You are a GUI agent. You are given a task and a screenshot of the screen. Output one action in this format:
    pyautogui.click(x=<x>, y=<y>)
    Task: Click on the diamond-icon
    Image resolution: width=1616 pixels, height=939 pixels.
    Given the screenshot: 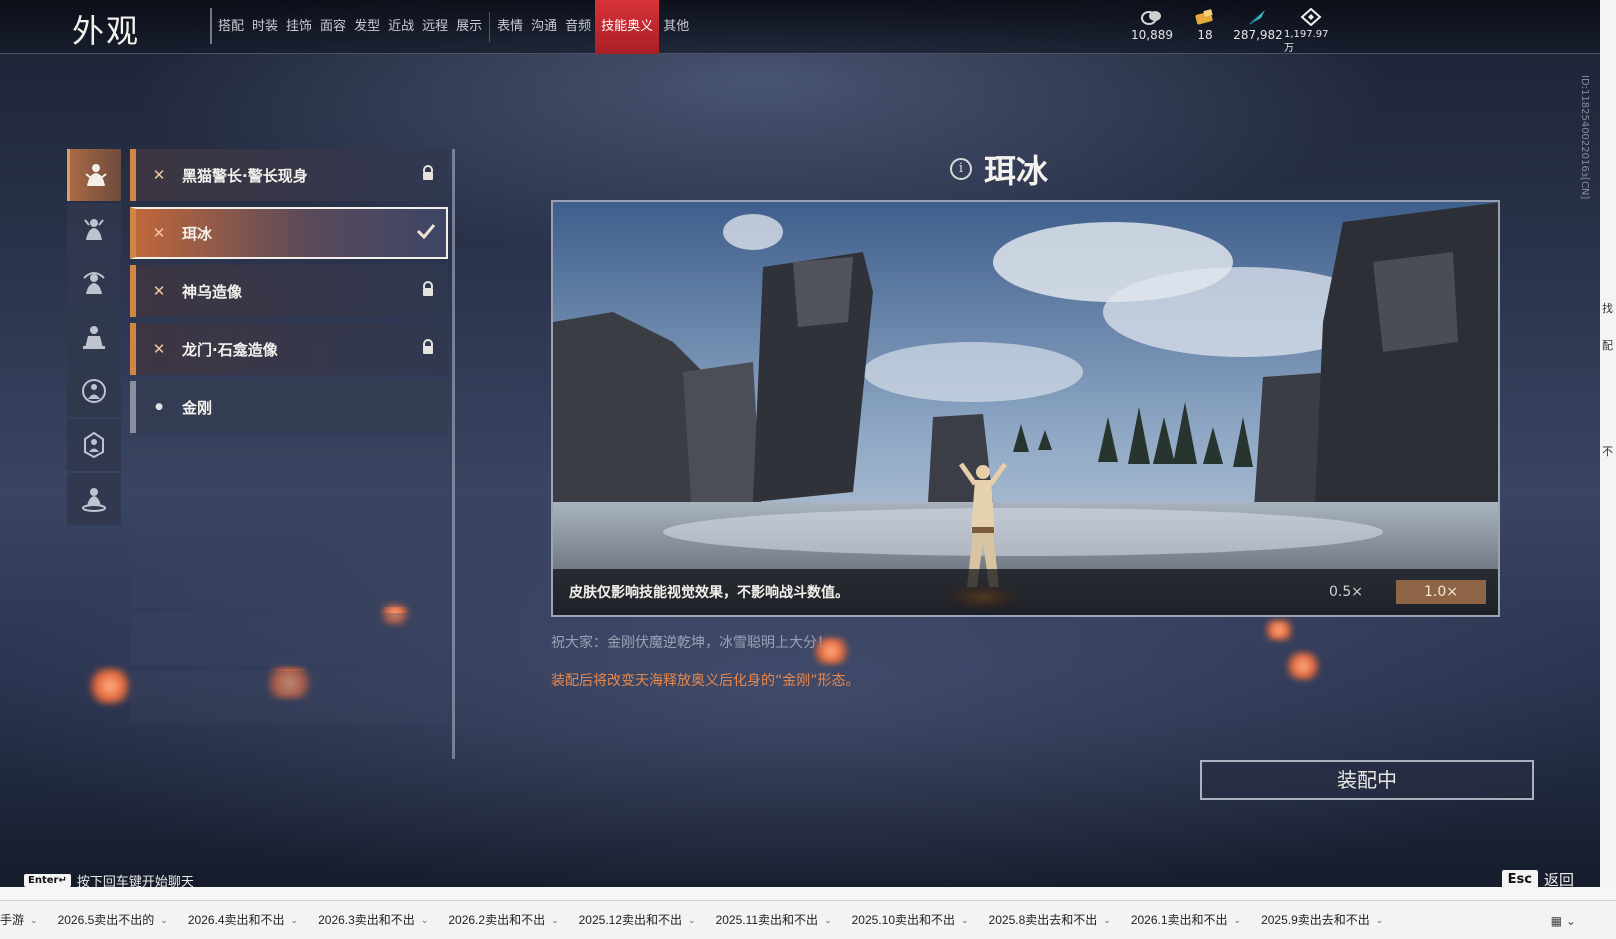 What is the action you would take?
    pyautogui.click(x=1311, y=17)
    